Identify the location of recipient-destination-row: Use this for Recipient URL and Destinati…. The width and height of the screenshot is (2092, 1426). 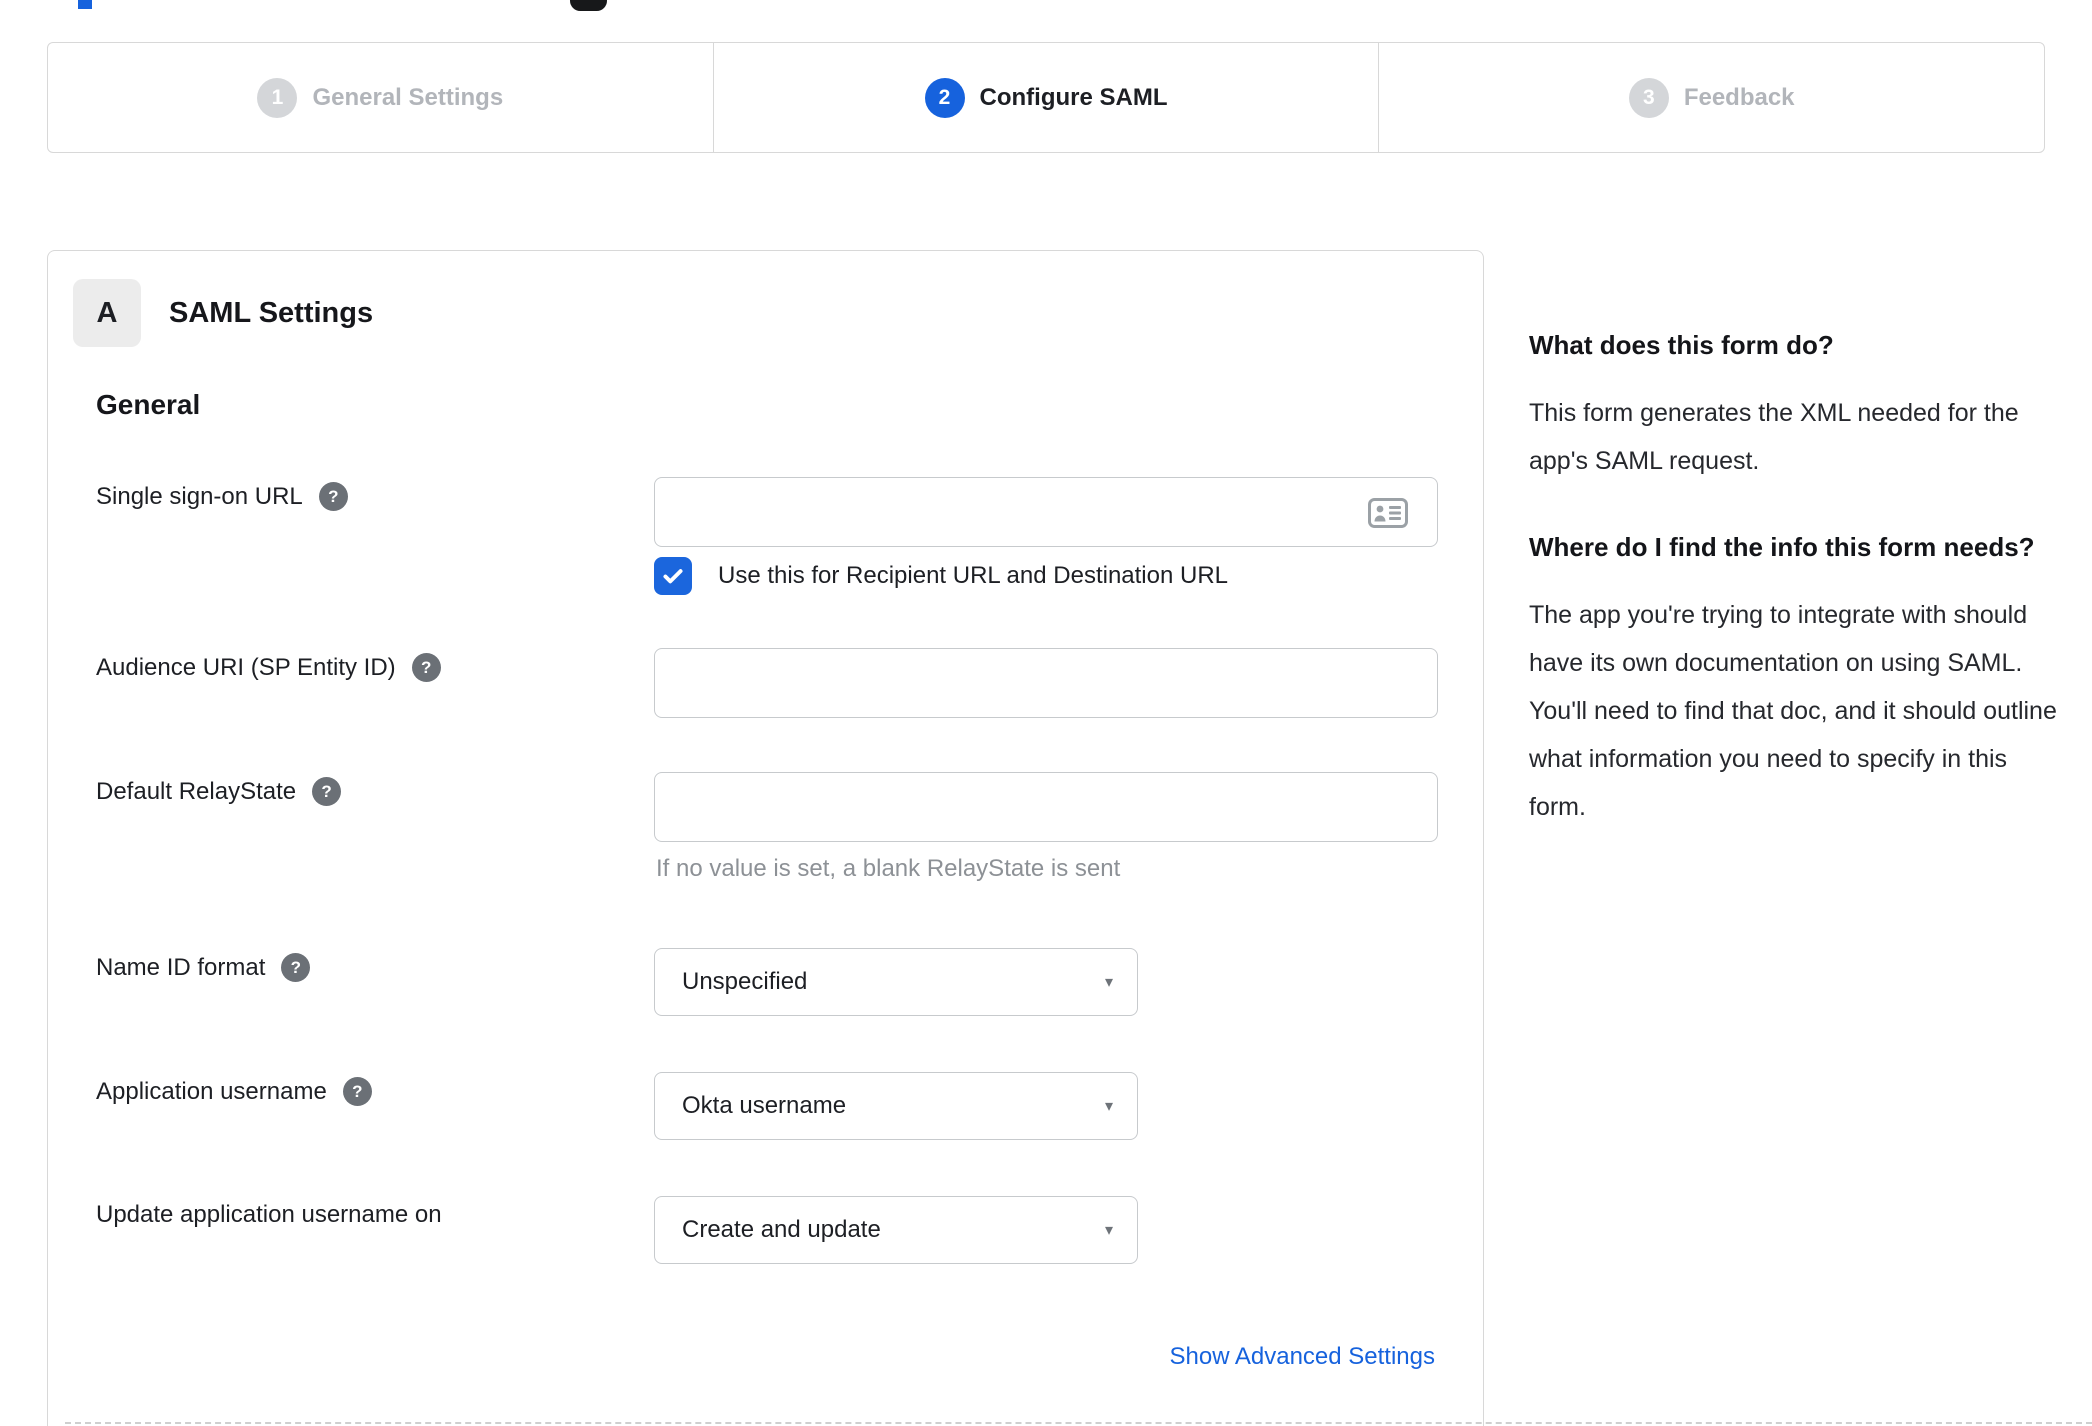
(941, 576).